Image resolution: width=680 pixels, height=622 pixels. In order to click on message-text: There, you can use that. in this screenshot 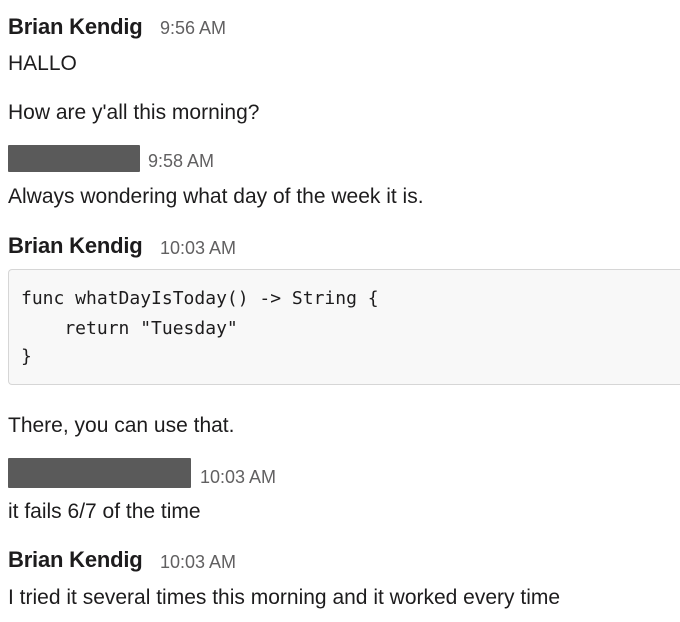, I will do `click(121, 425)`.